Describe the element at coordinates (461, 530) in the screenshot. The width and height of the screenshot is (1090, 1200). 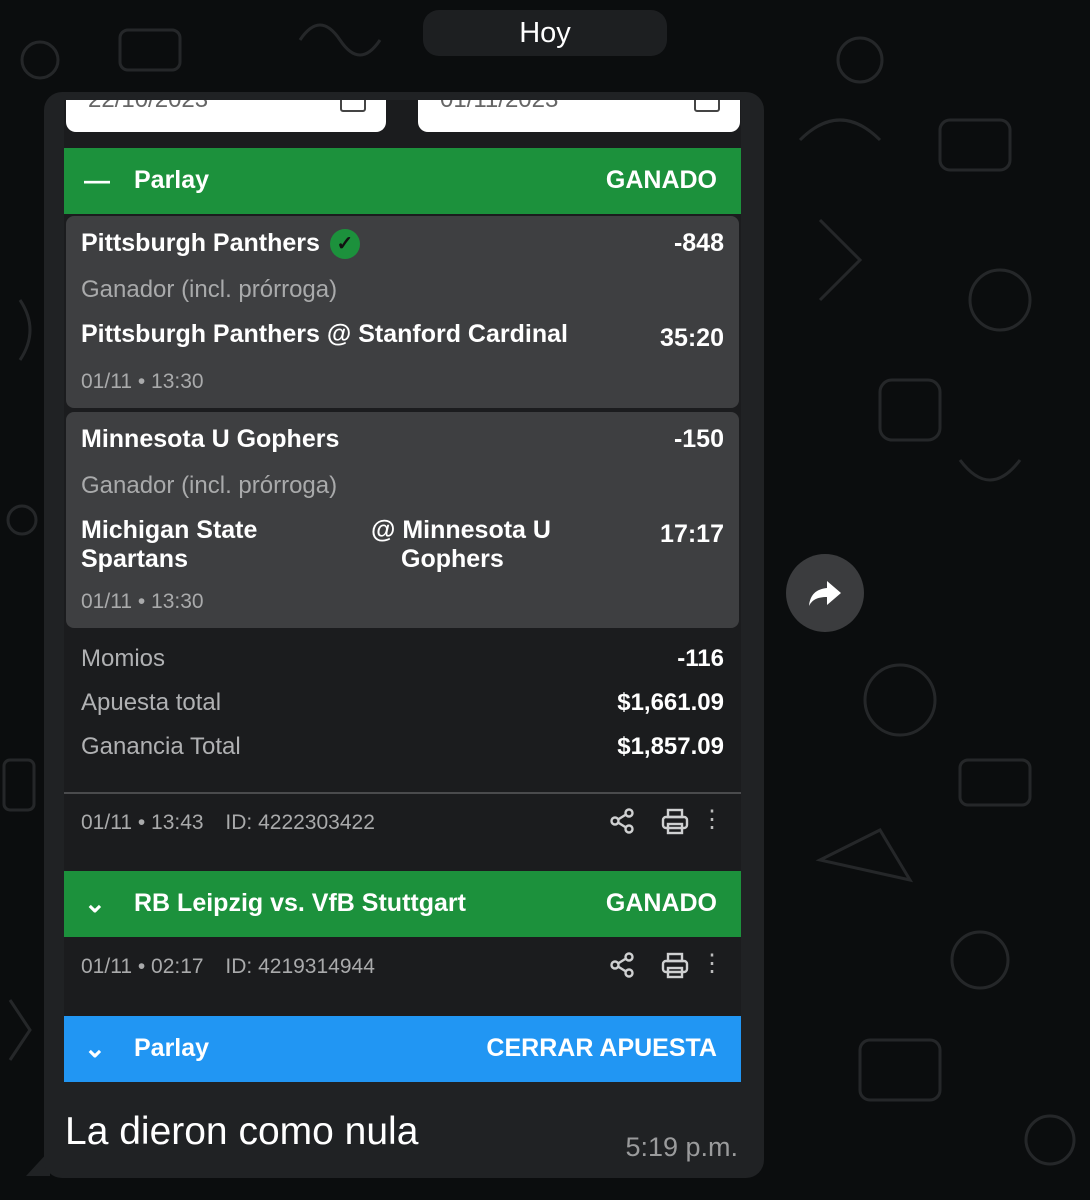
I see `event-away-line1: @ Minnesota U` at that location.